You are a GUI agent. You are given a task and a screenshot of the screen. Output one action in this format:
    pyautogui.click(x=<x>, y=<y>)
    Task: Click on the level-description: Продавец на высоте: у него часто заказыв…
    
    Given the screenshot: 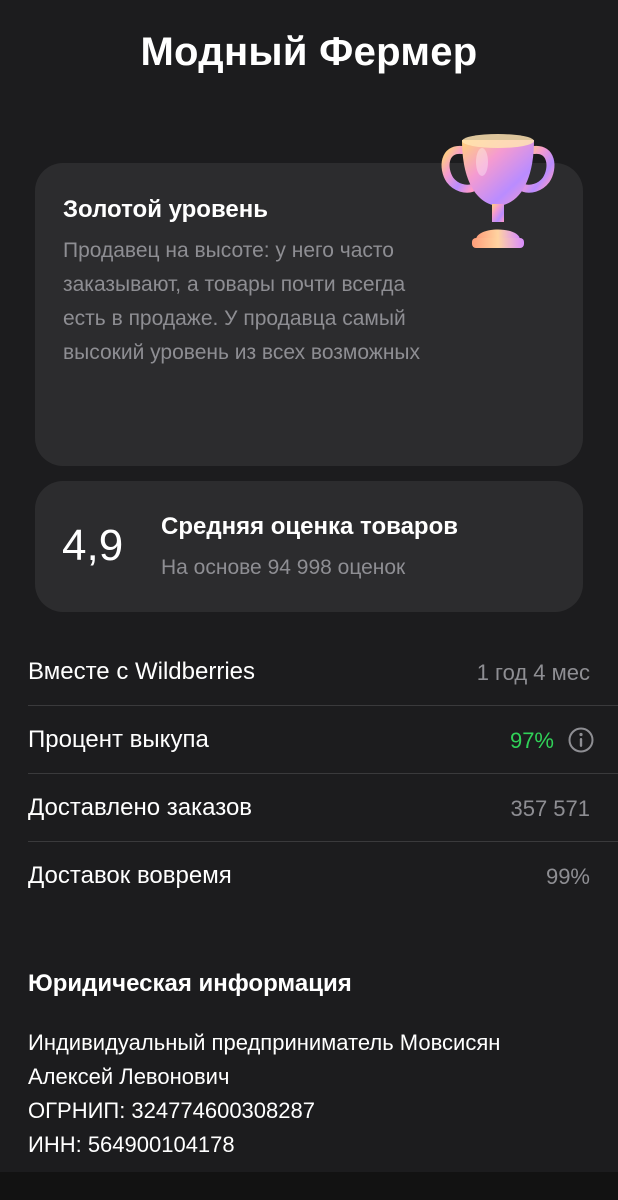 What is the action you would take?
    pyautogui.click(x=242, y=301)
    